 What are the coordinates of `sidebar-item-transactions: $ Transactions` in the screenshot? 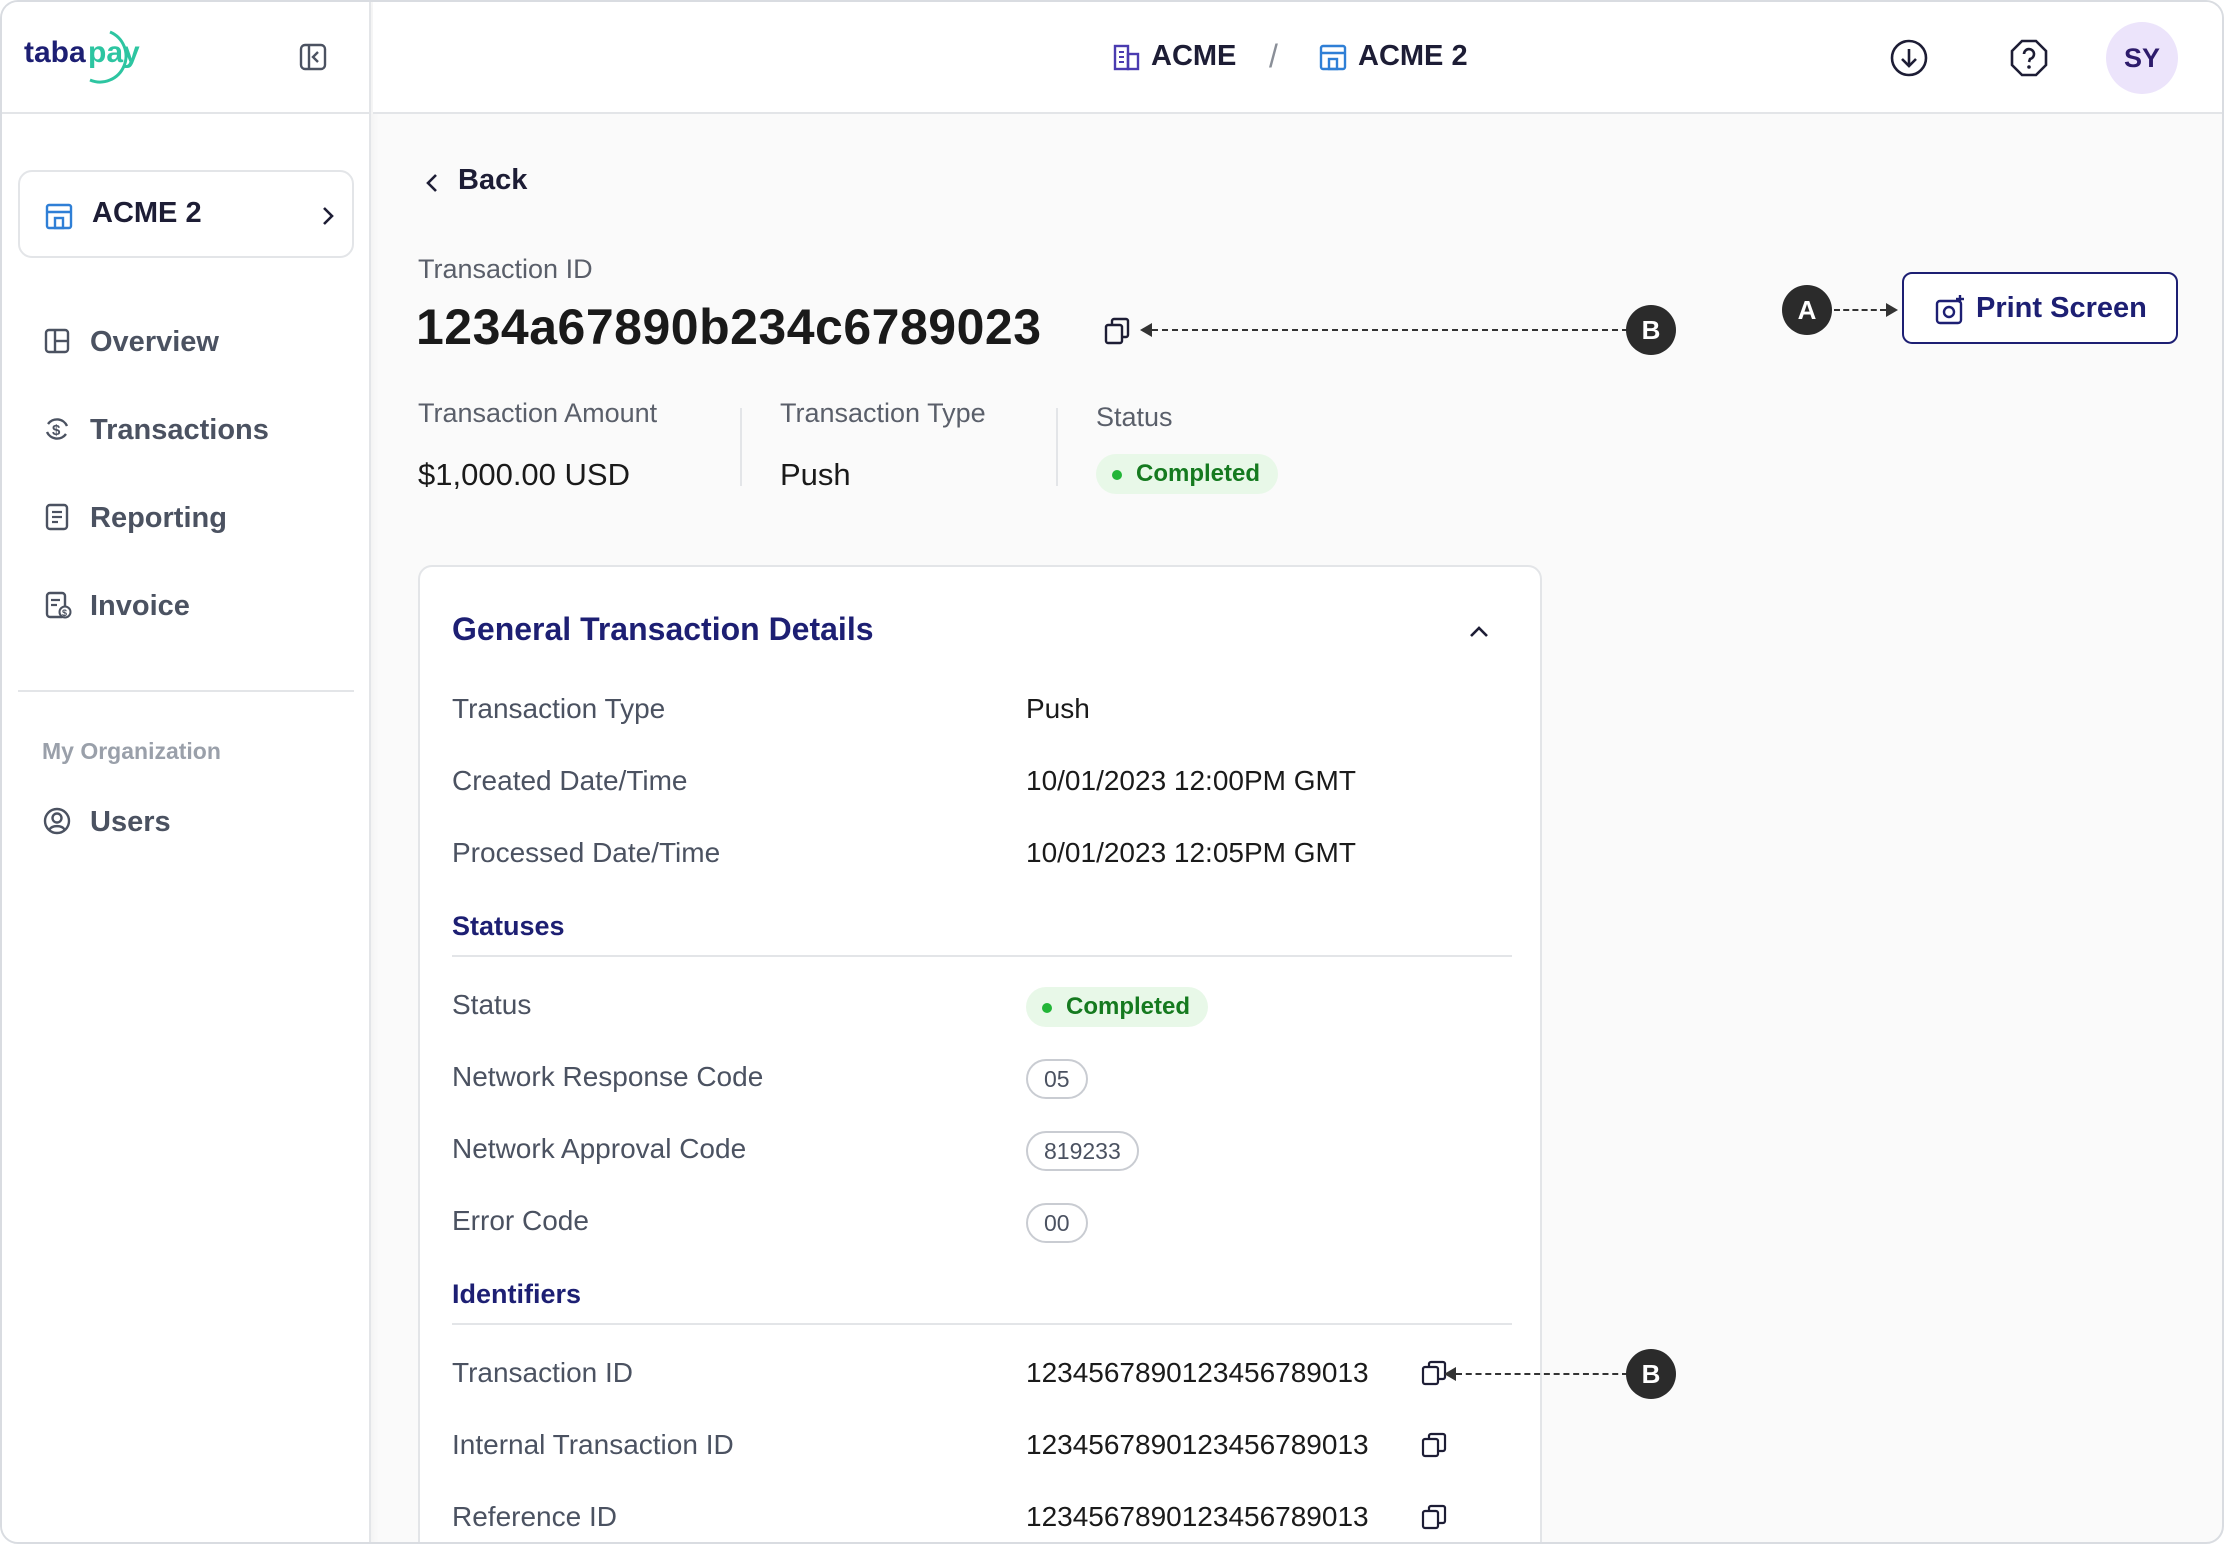 It's located at (188, 429).